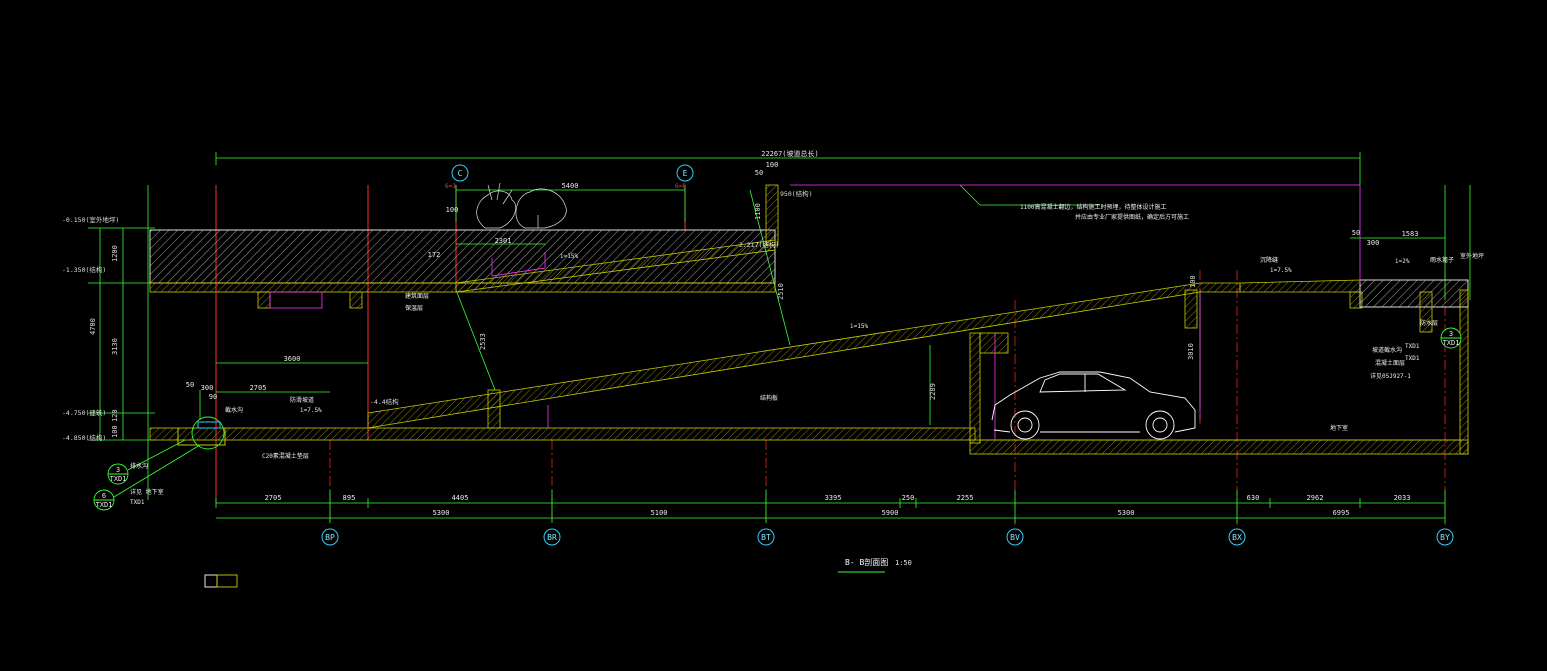  I want to click on note-text: 室外地坪, so click(1472, 256).